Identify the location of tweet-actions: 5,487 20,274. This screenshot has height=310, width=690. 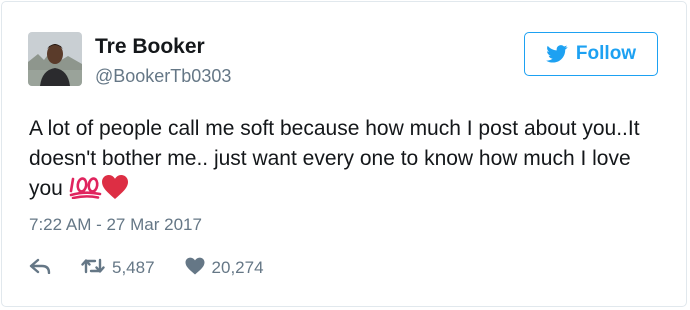
(146, 268).